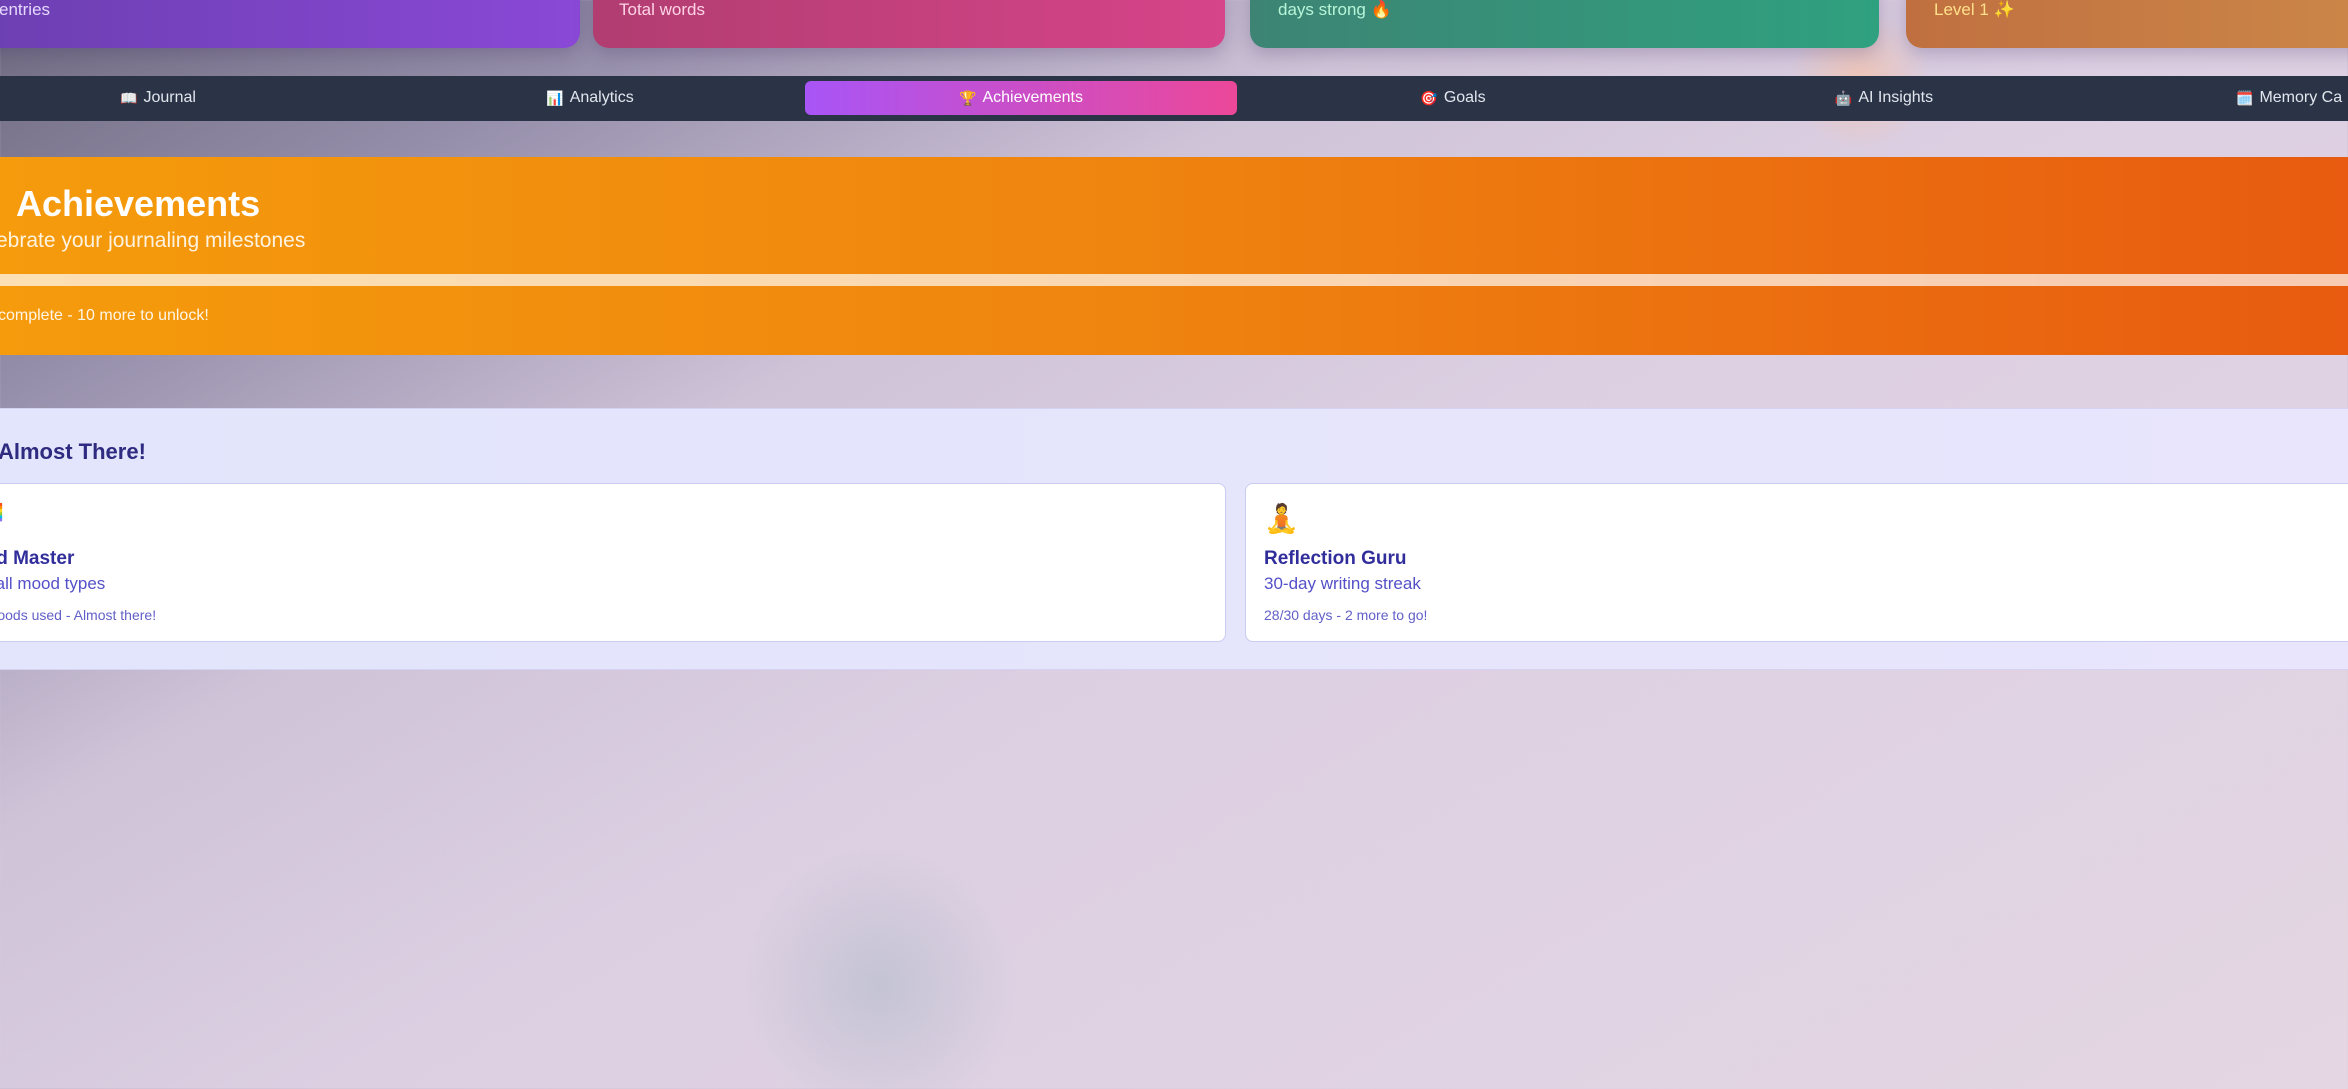  I want to click on stat-card-entries: entries, so click(290, 24).